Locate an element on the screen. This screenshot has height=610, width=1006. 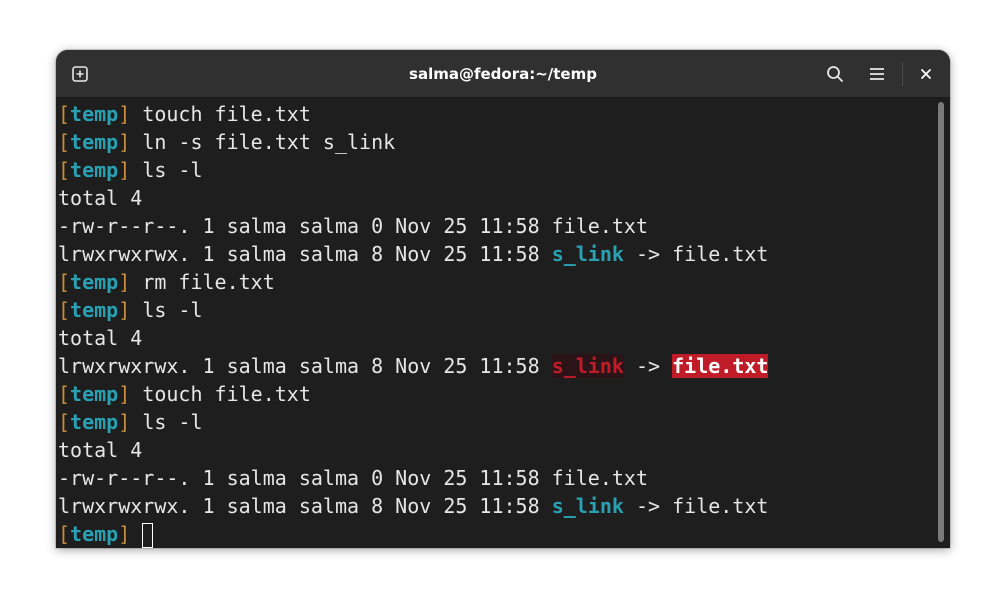
menu-button is located at coordinates (877, 74).